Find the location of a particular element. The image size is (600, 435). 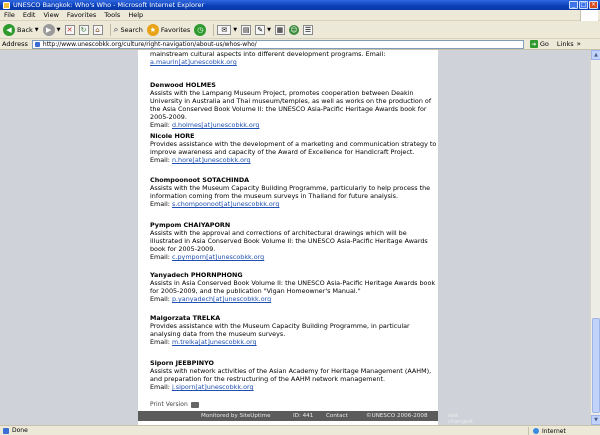

footer-id: ID: 441 is located at coordinates (303, 416).